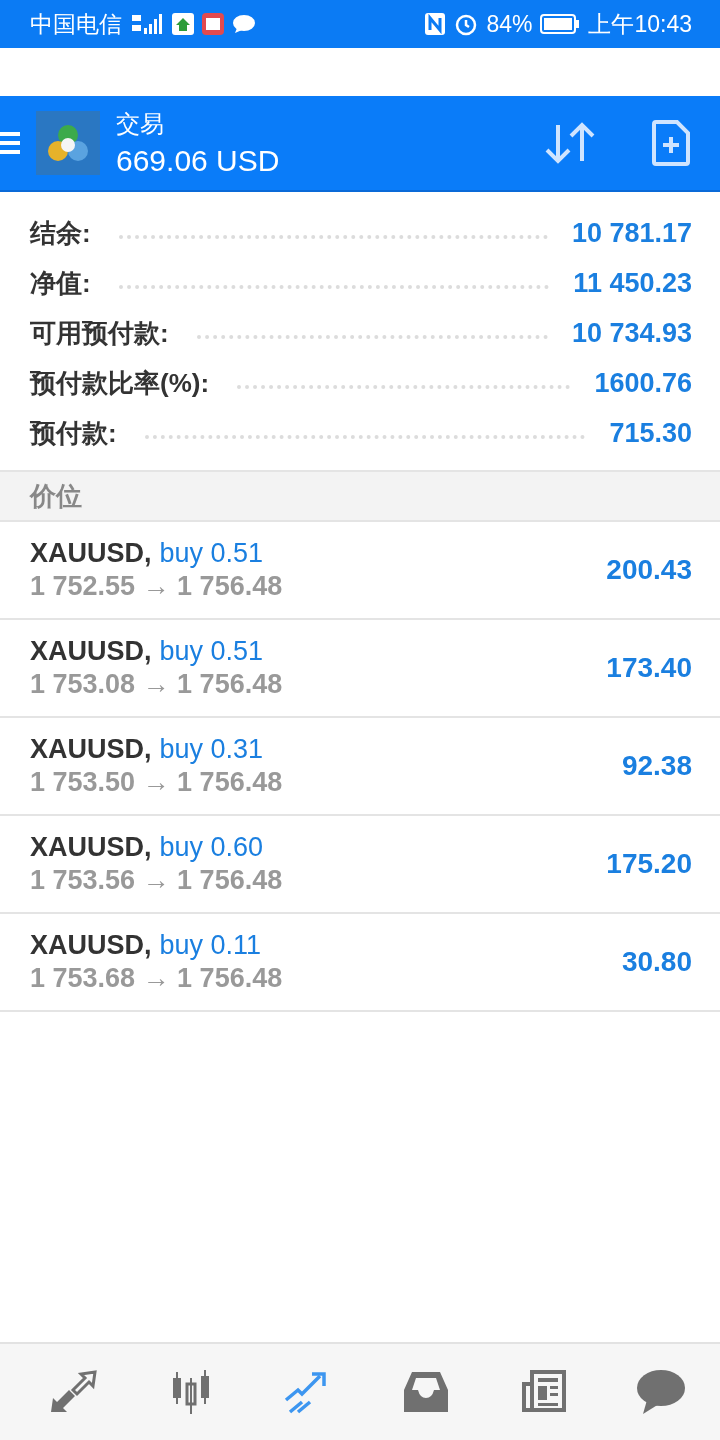  I want to click on position-profit: 92.38, so click(656, 766).